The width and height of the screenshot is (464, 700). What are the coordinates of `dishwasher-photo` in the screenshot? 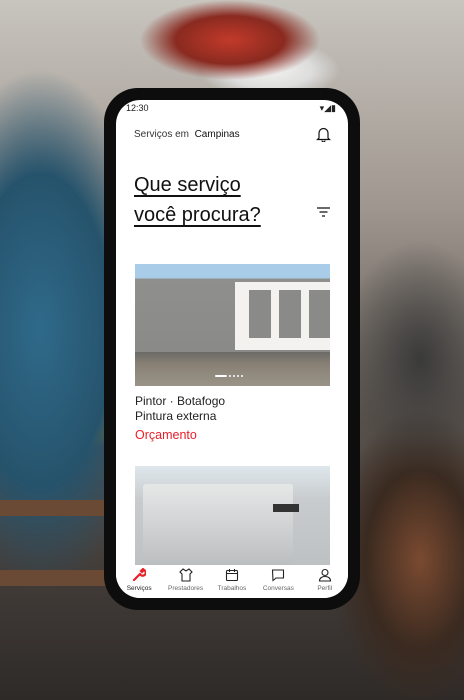 It's located at (218, 530).